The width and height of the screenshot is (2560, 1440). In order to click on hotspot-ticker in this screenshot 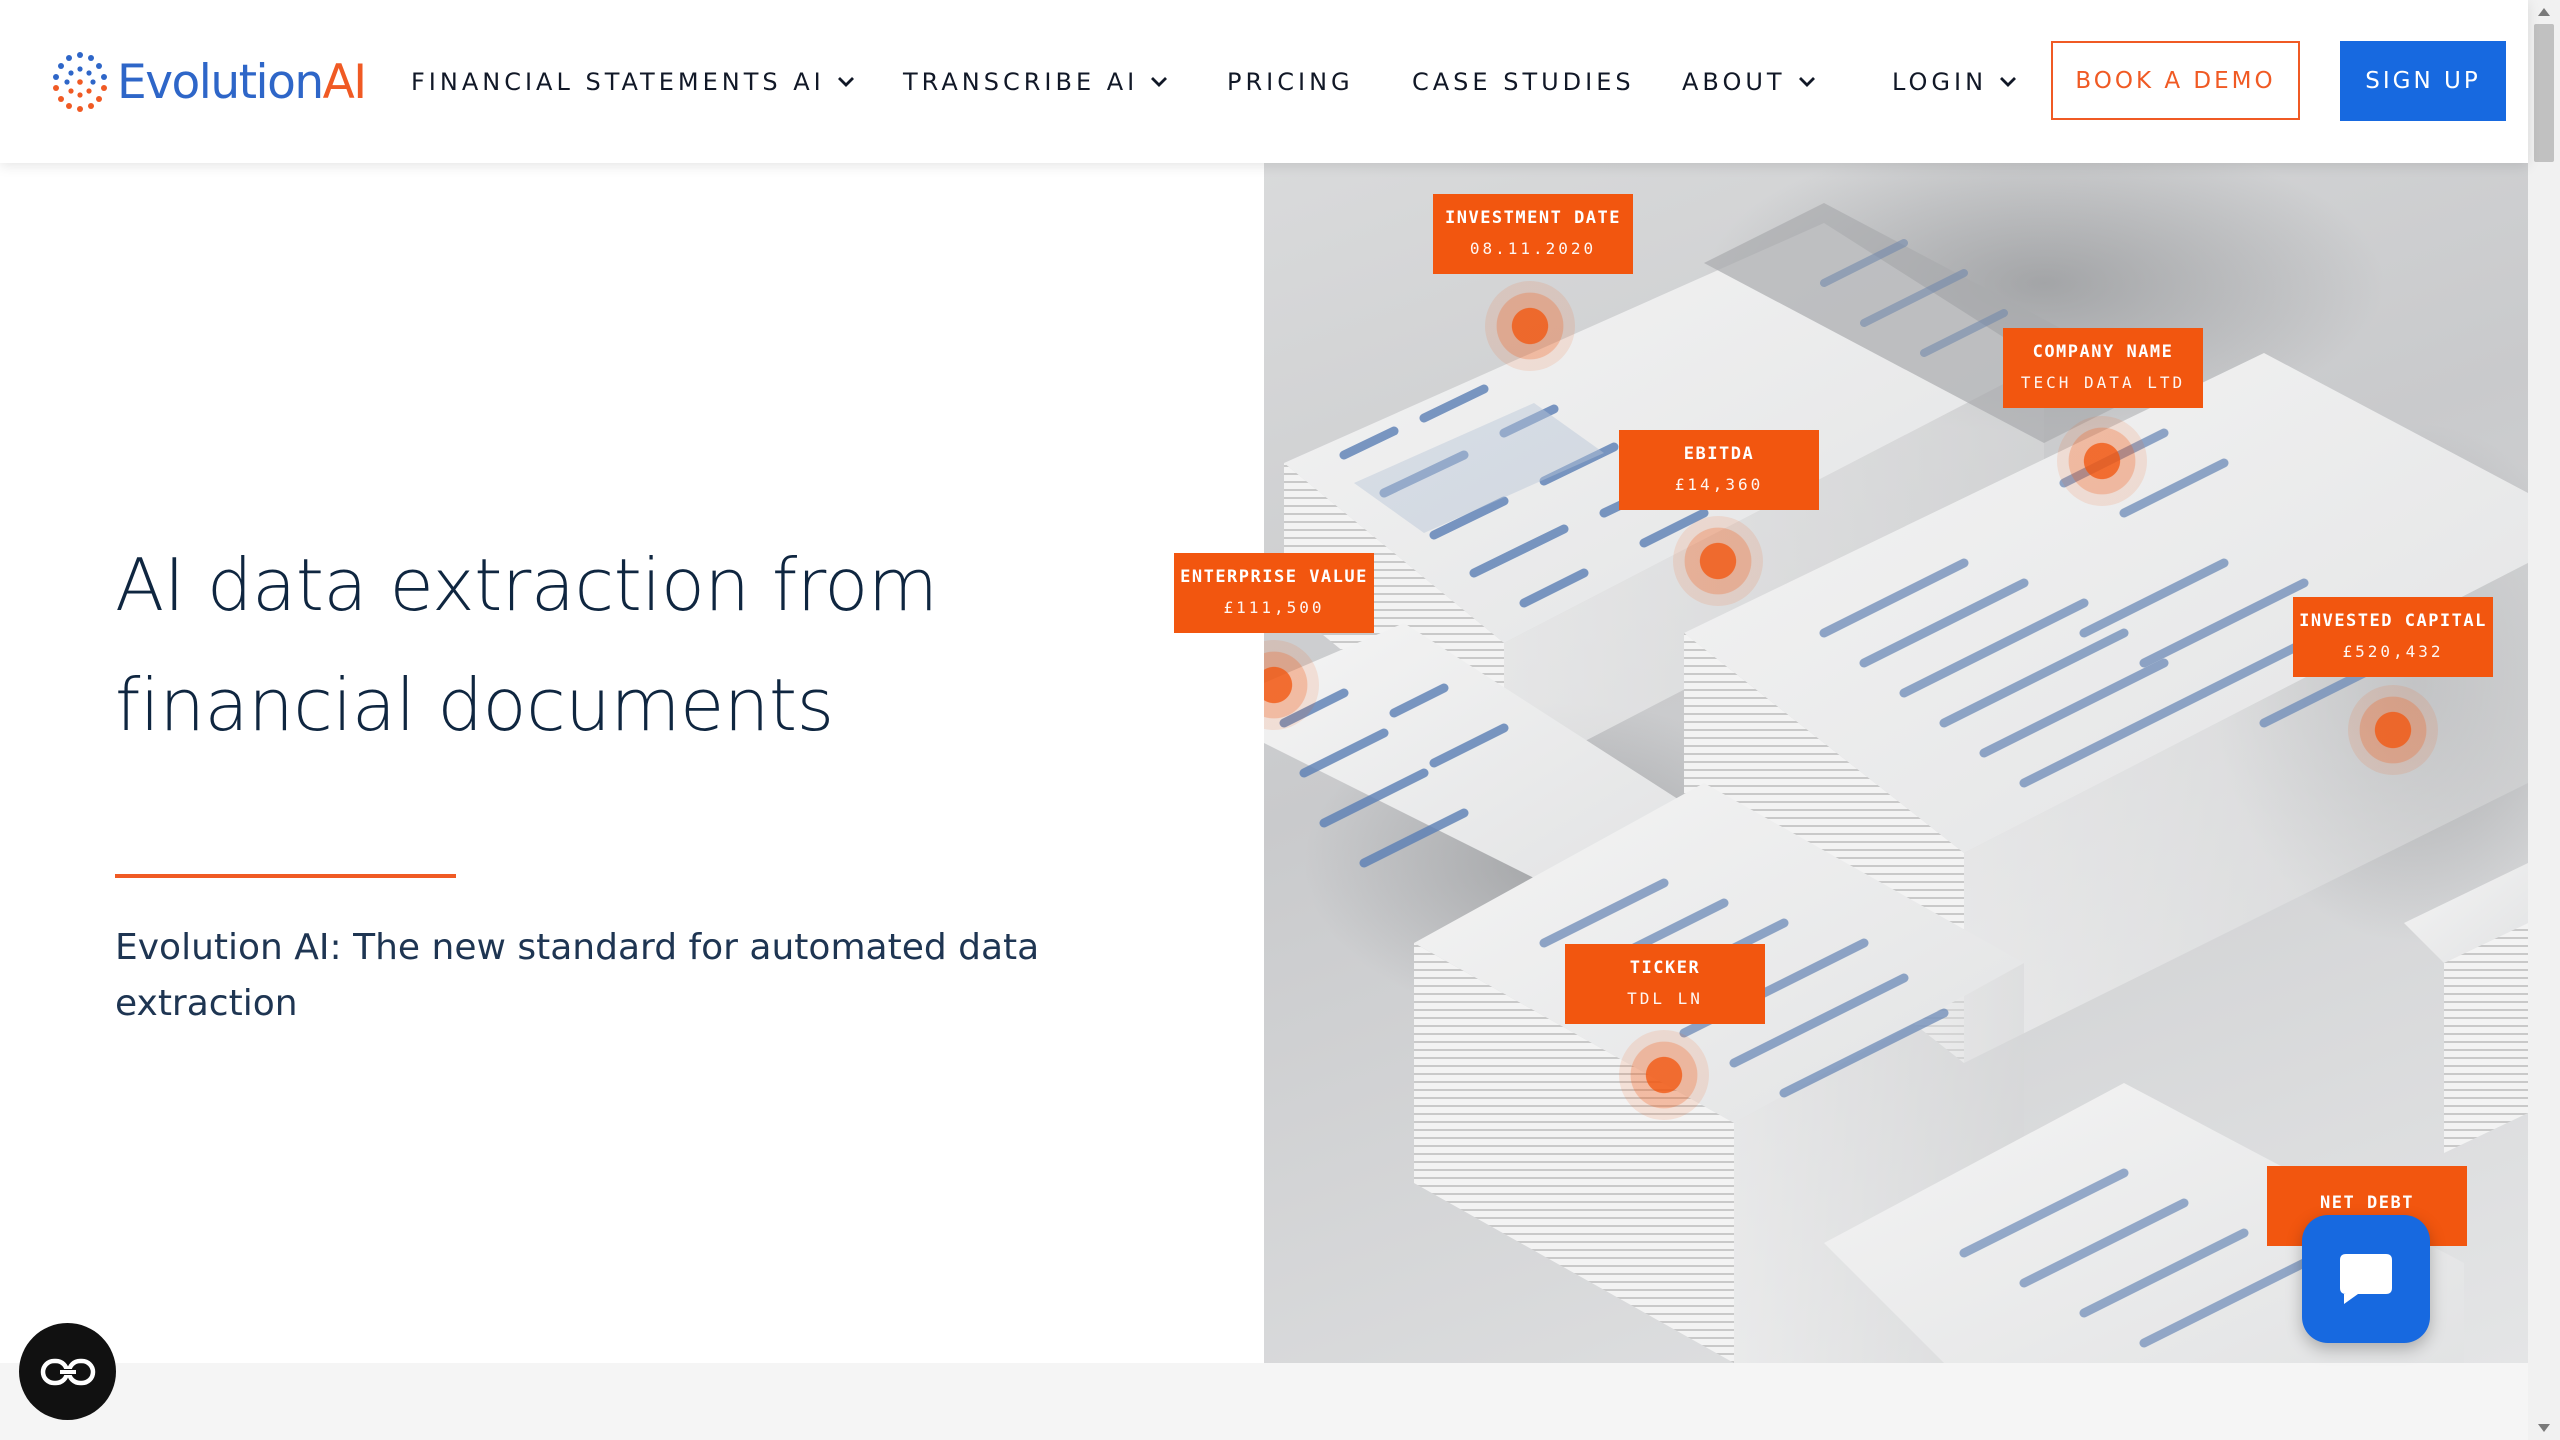, I will do `click(1664, 1075)`.